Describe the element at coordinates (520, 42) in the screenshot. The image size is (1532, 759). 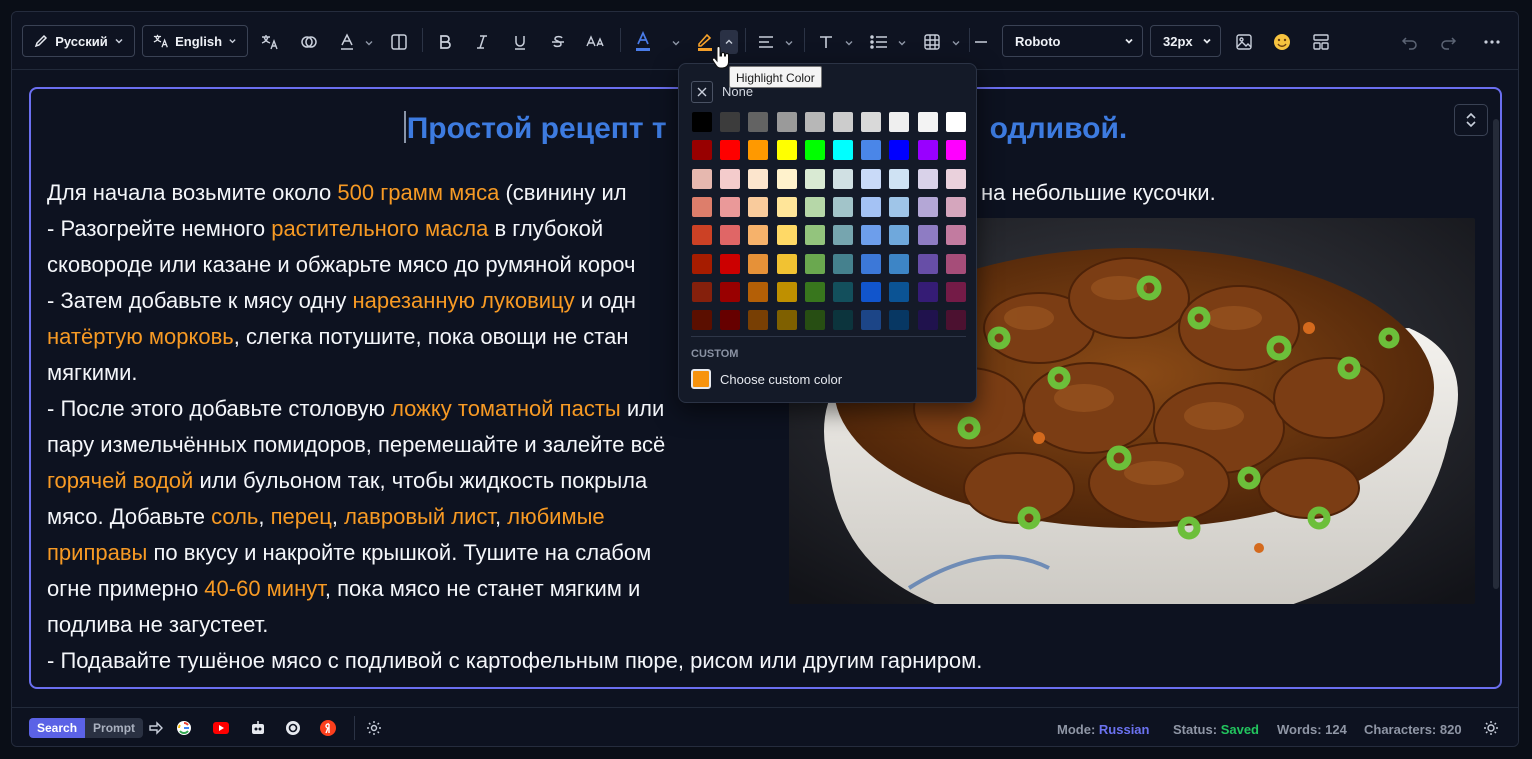
I see `underline-button` at that location.